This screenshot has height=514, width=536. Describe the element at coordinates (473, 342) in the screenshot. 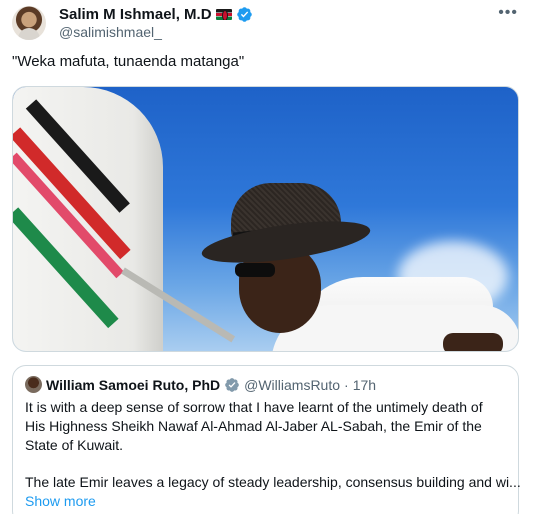

I see `person-arm` at that location.